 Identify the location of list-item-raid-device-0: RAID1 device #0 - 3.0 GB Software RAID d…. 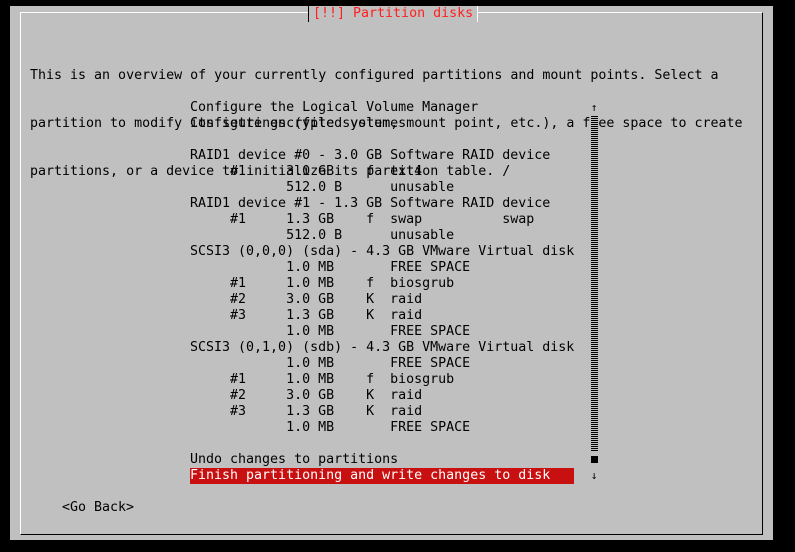
(382, 156).